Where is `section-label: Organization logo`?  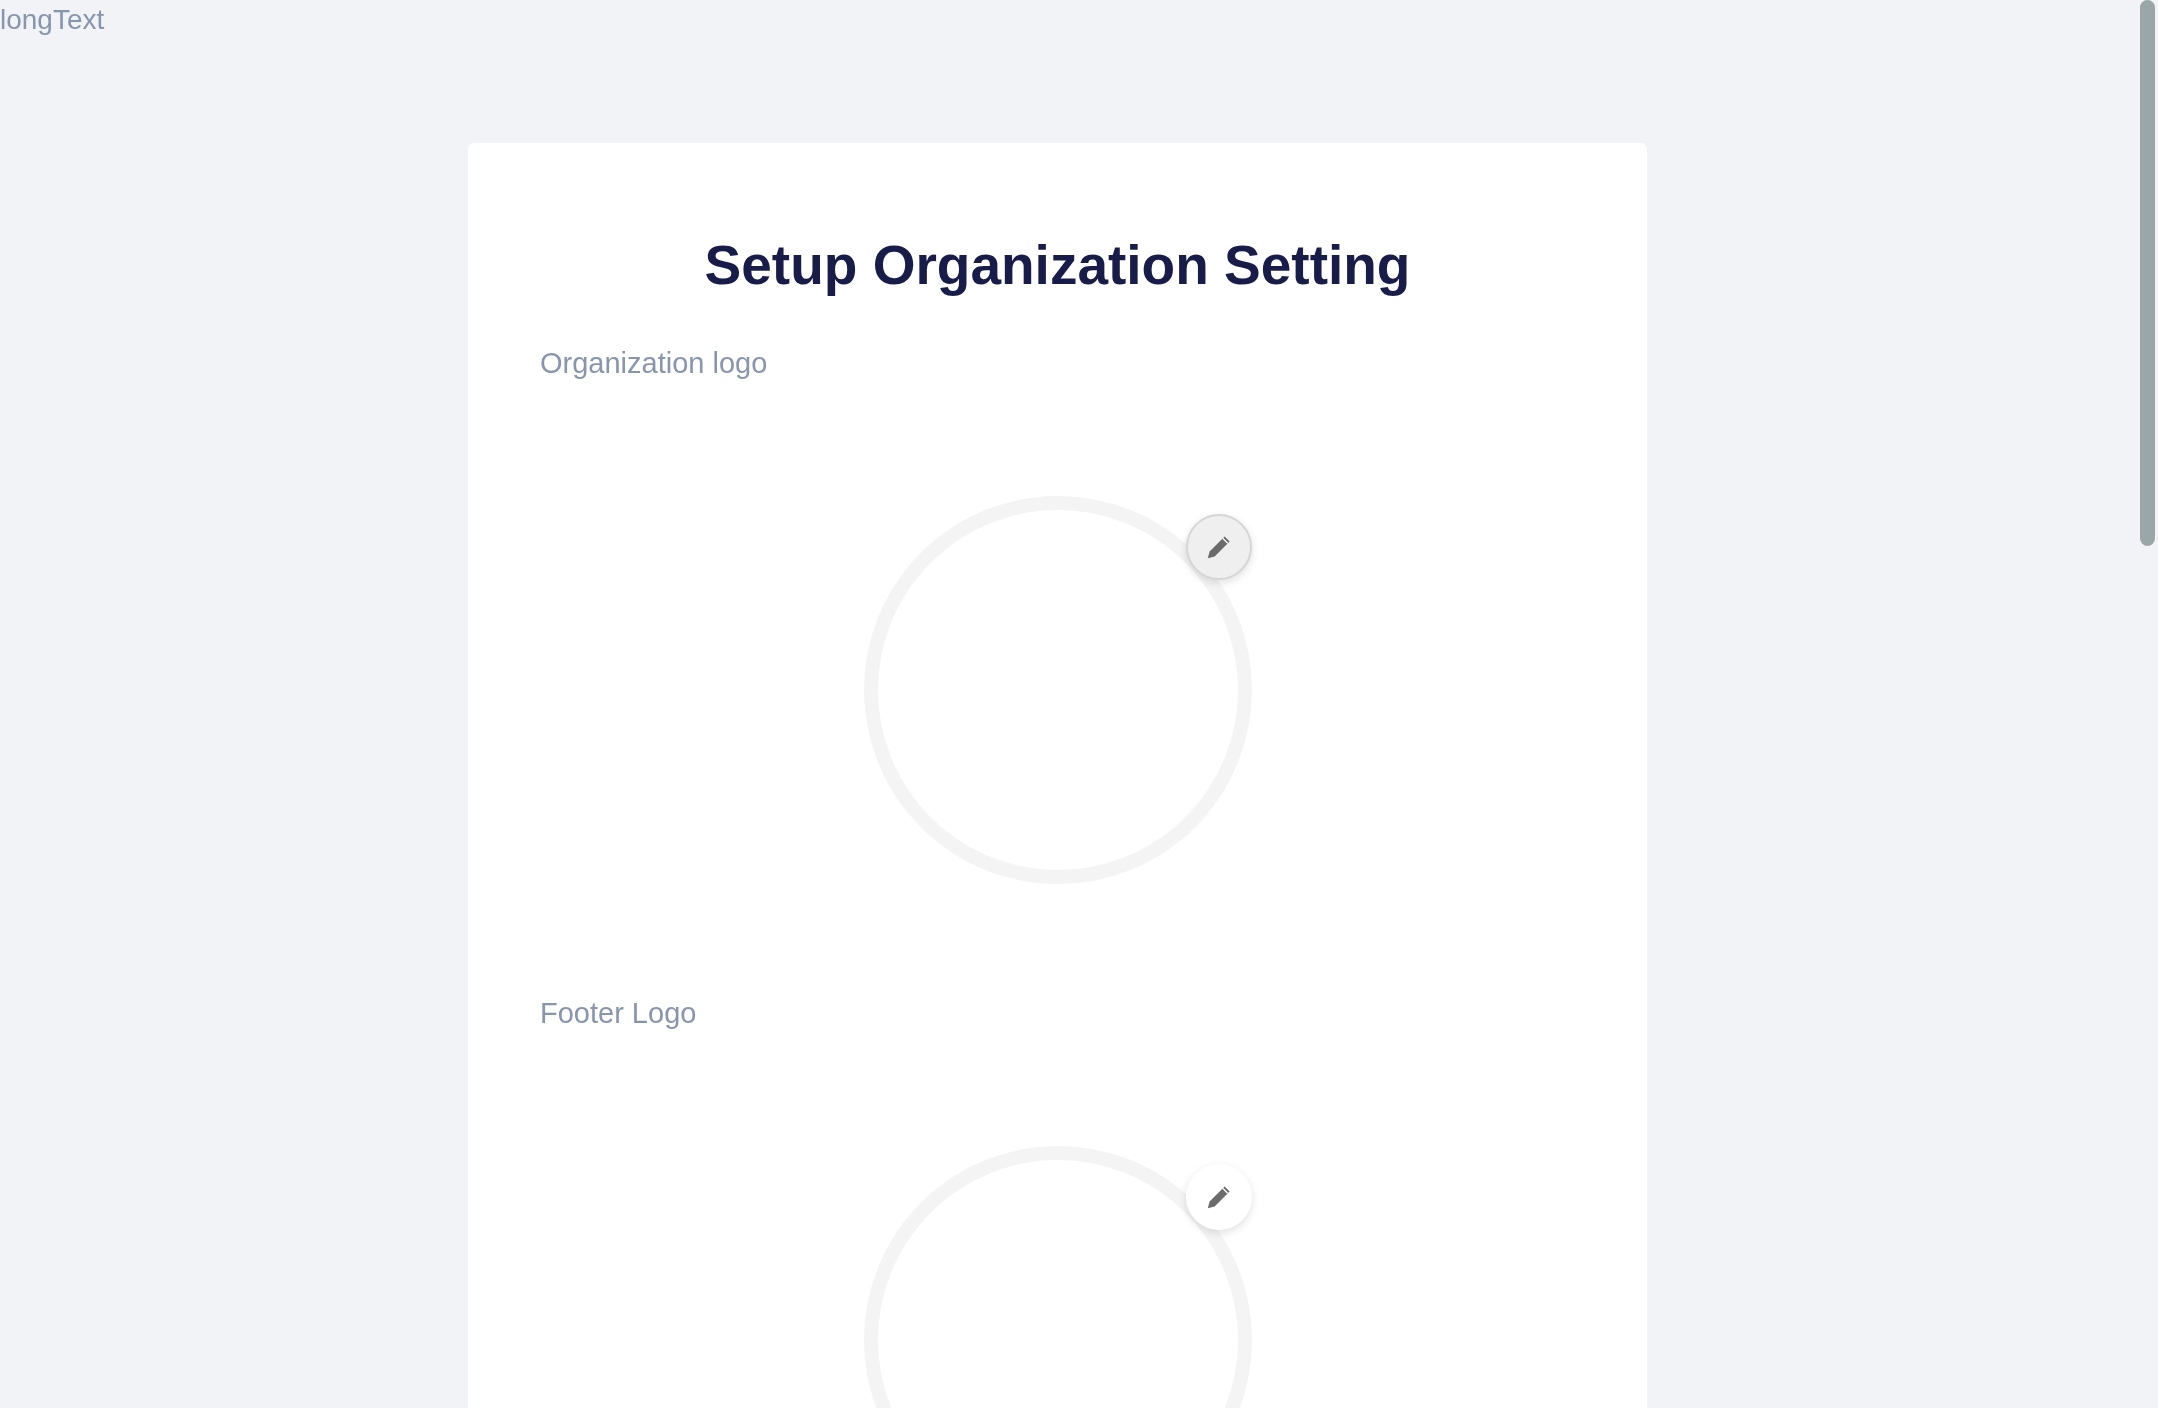
section-label: Organization logo is located at coordinates (654, 363).